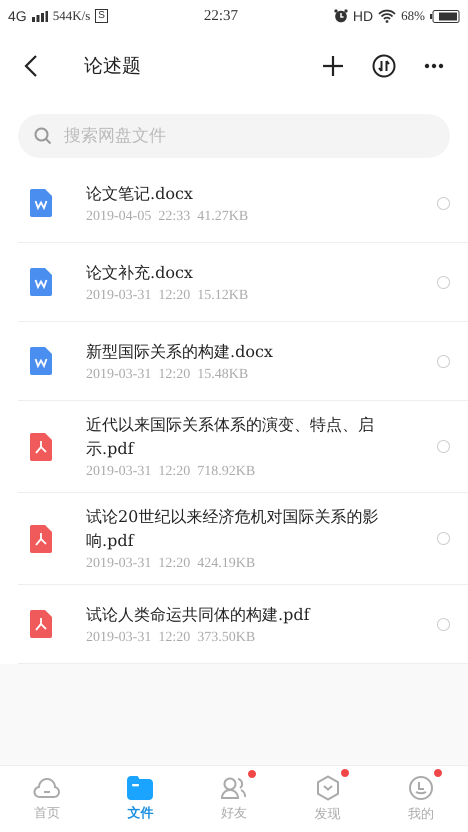  What do you see at coordinates (384, 66) in the screenshot?
I see `transfer-icon` at bounding box center [384, 66].